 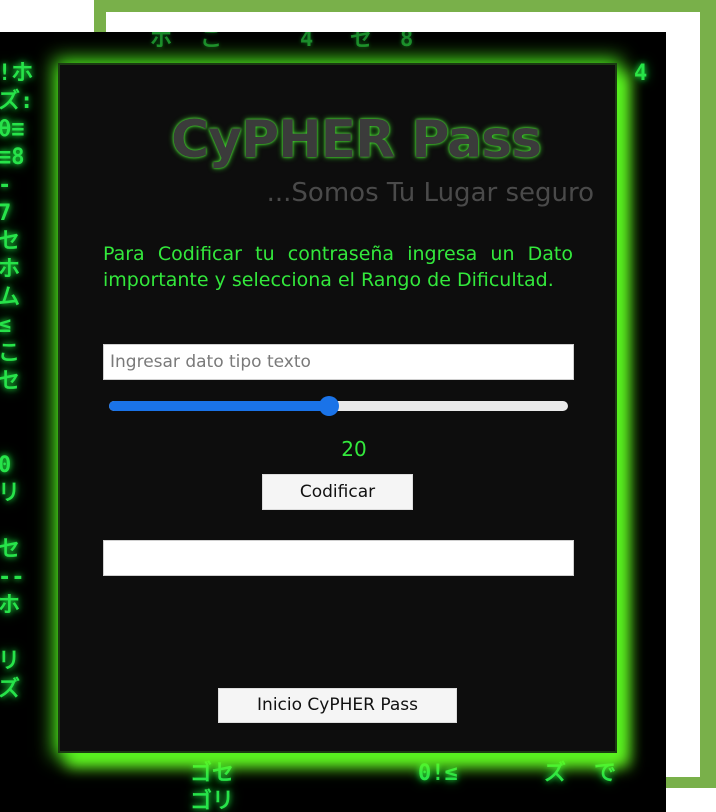 What do you see at coordinates (212, 800) in the screenshot?
I see `matrix-glyph: ゴリ` at bounding box center [212, 800].